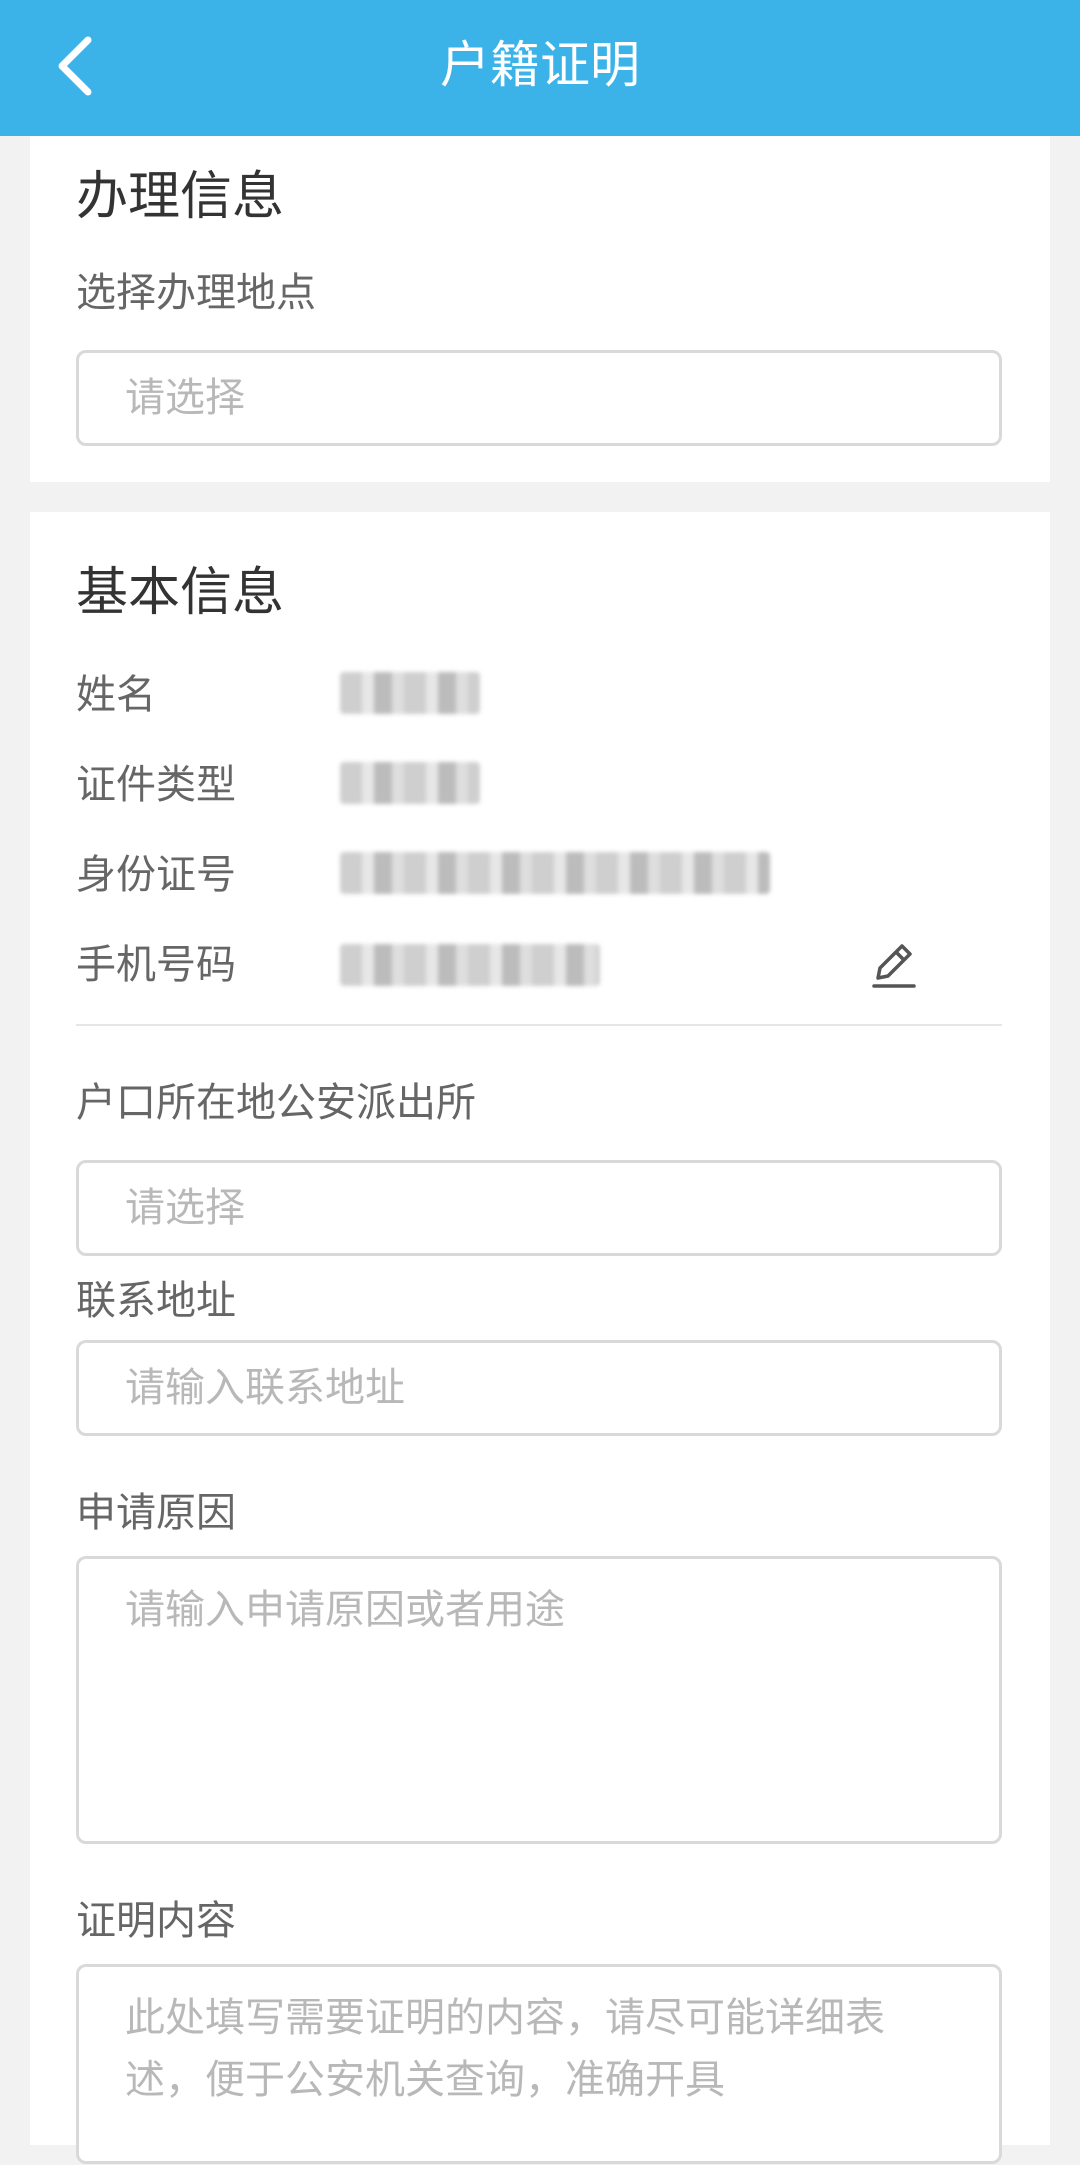 Image resolution: width=1080 pixels, height=2165 pixels. I want to click on page-title: 户籍证明, so click(540, 65).